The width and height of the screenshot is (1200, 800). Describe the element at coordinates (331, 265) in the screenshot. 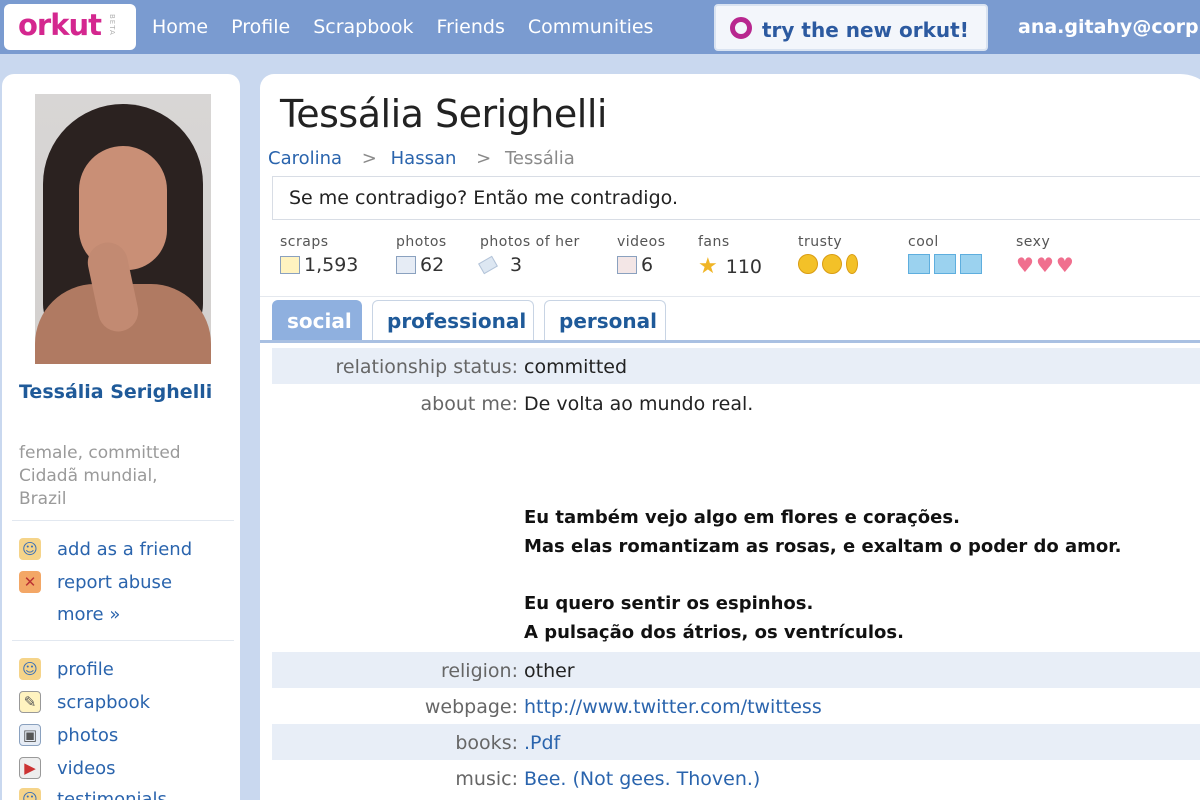

I see `stat-value: 1,593` at that location.